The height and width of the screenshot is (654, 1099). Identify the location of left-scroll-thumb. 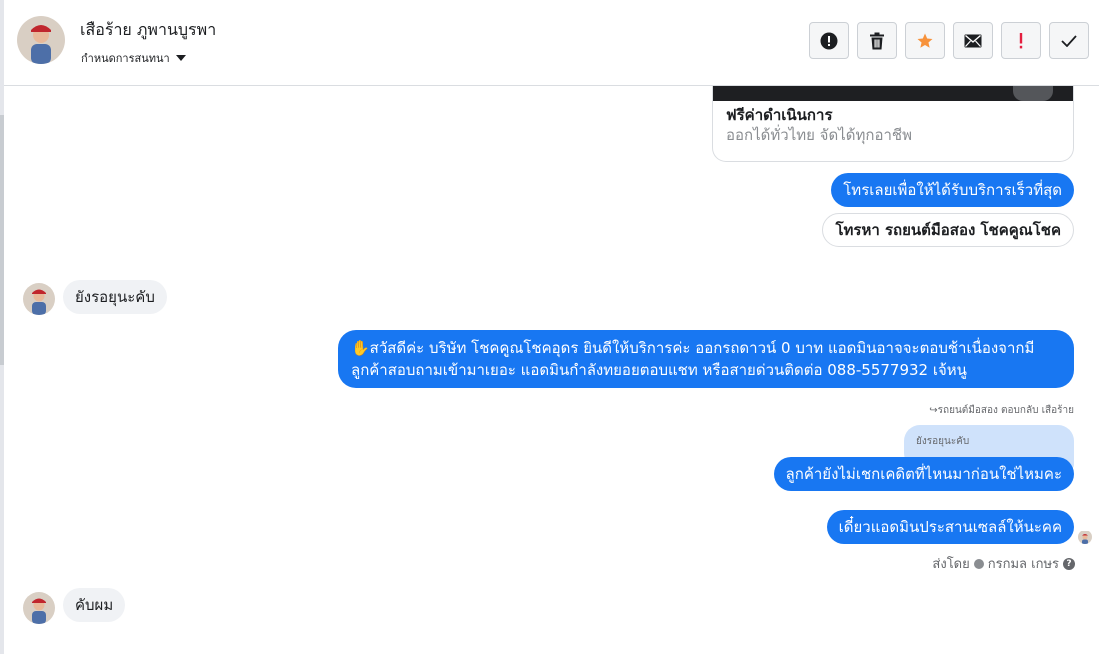
(2, 240).